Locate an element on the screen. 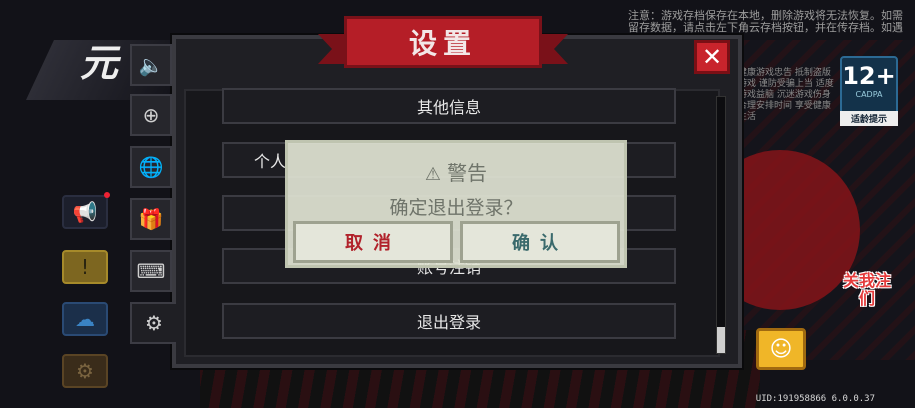 The height and width of the screenshot is (408, 915). alert-button: ! is located at coordinates (85, 267).